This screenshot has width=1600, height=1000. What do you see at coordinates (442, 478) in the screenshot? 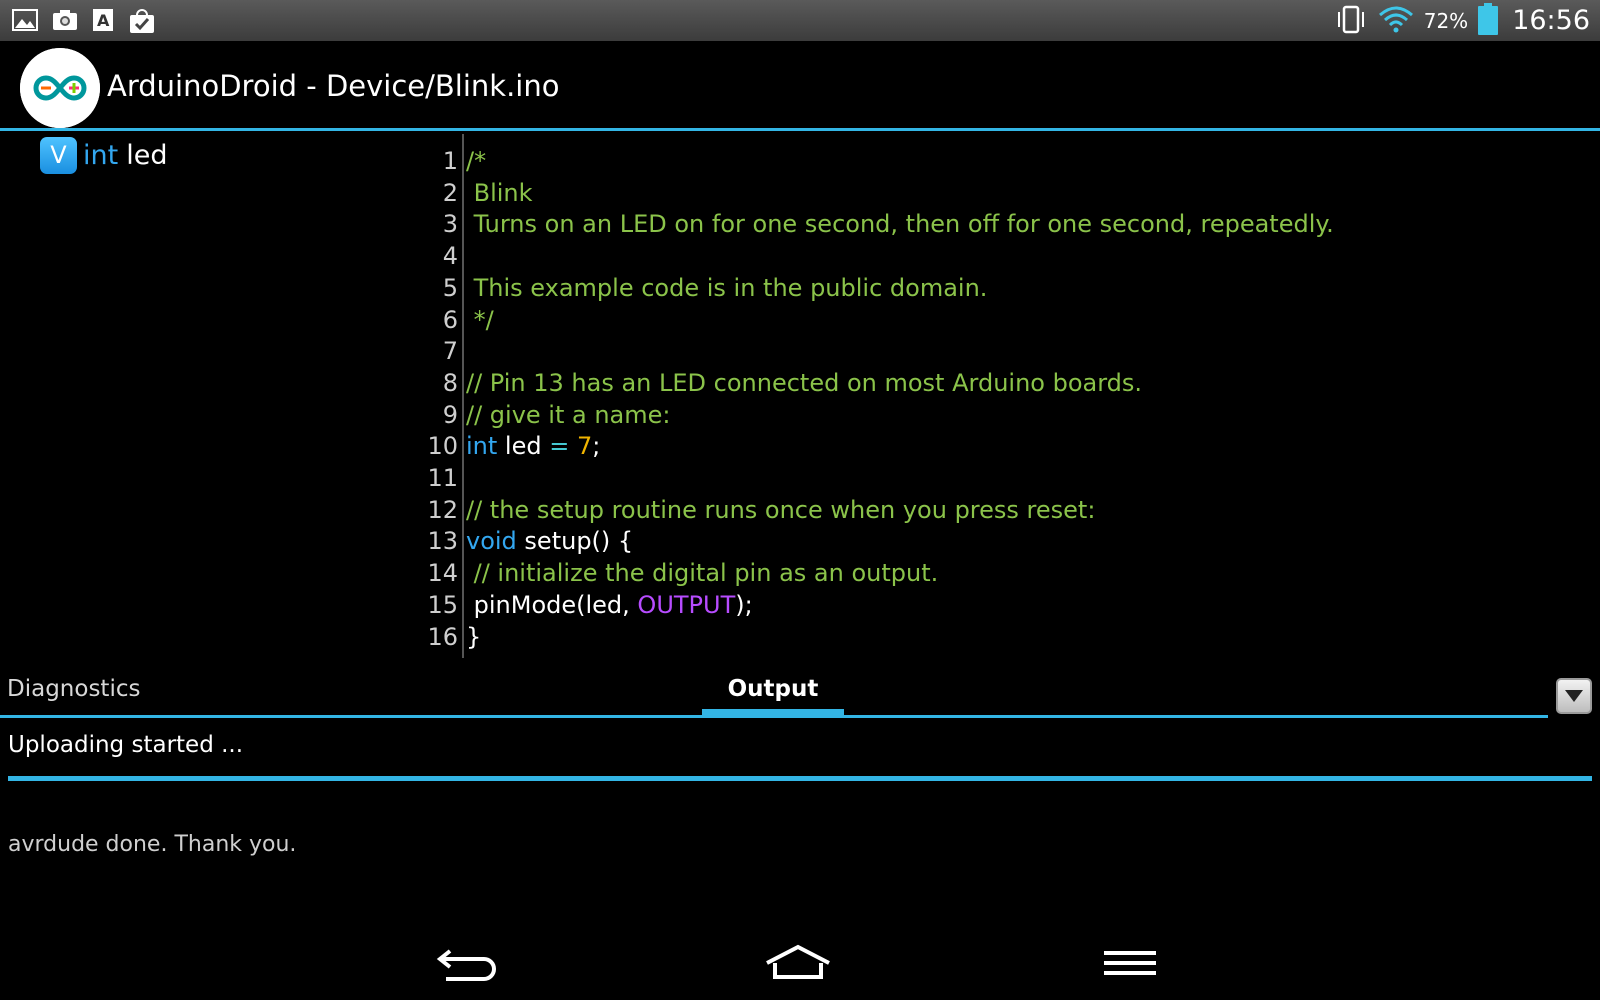
I see `line-number: 11` at bounding box center [442, 478].